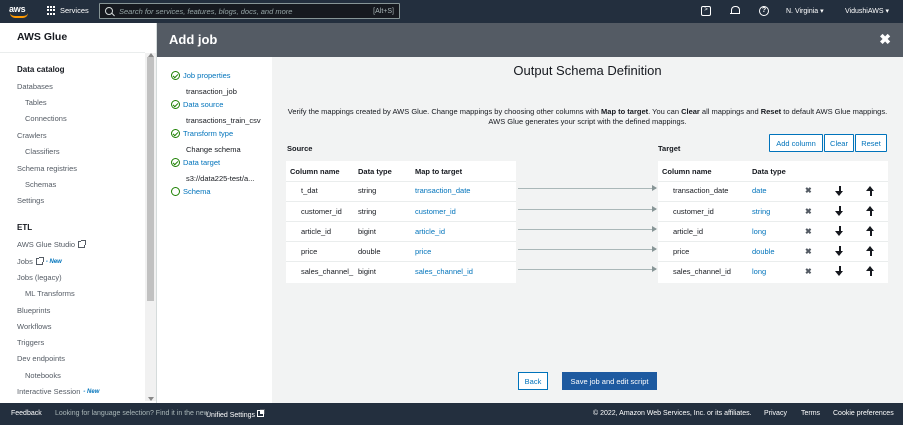 The image size is (903, 425). Describe the element at coordinates (300, 148) in the screenshot. I see `source-label: Source` at that location.